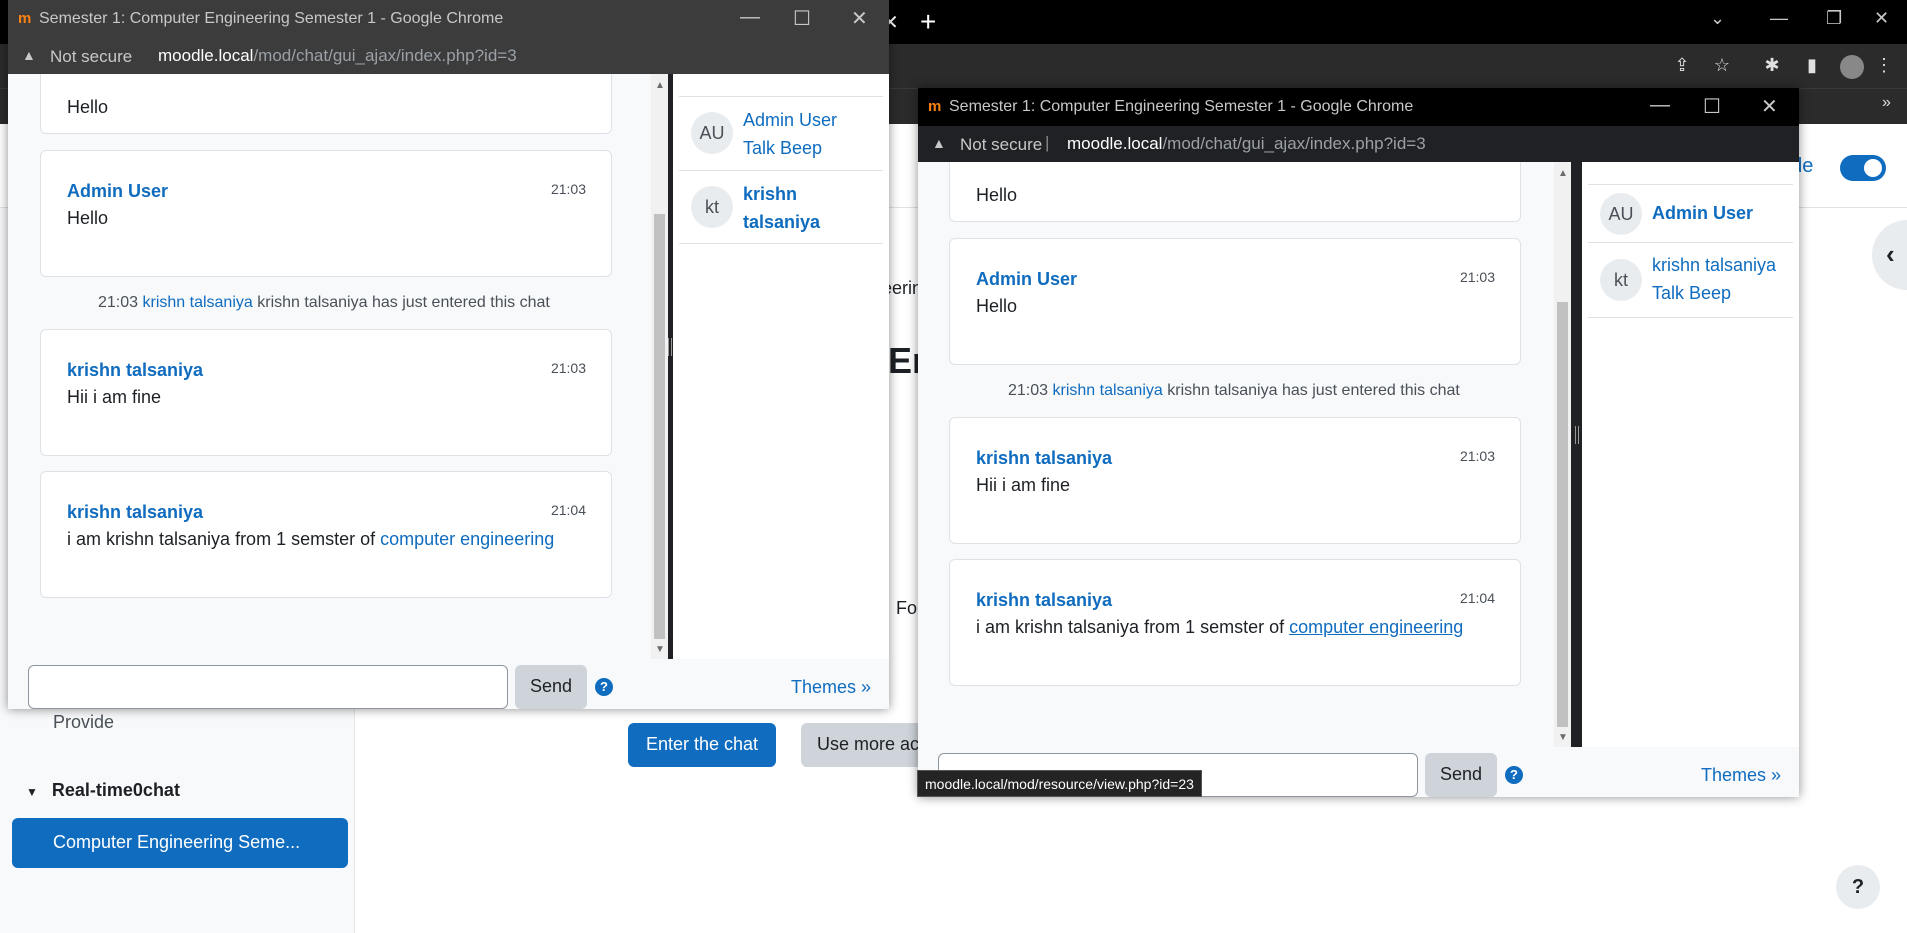 The width and height of the screenshot is (1907, 933). I want to click on user-name: krishn talsaniya Talk Beep, so click(1714, 279).